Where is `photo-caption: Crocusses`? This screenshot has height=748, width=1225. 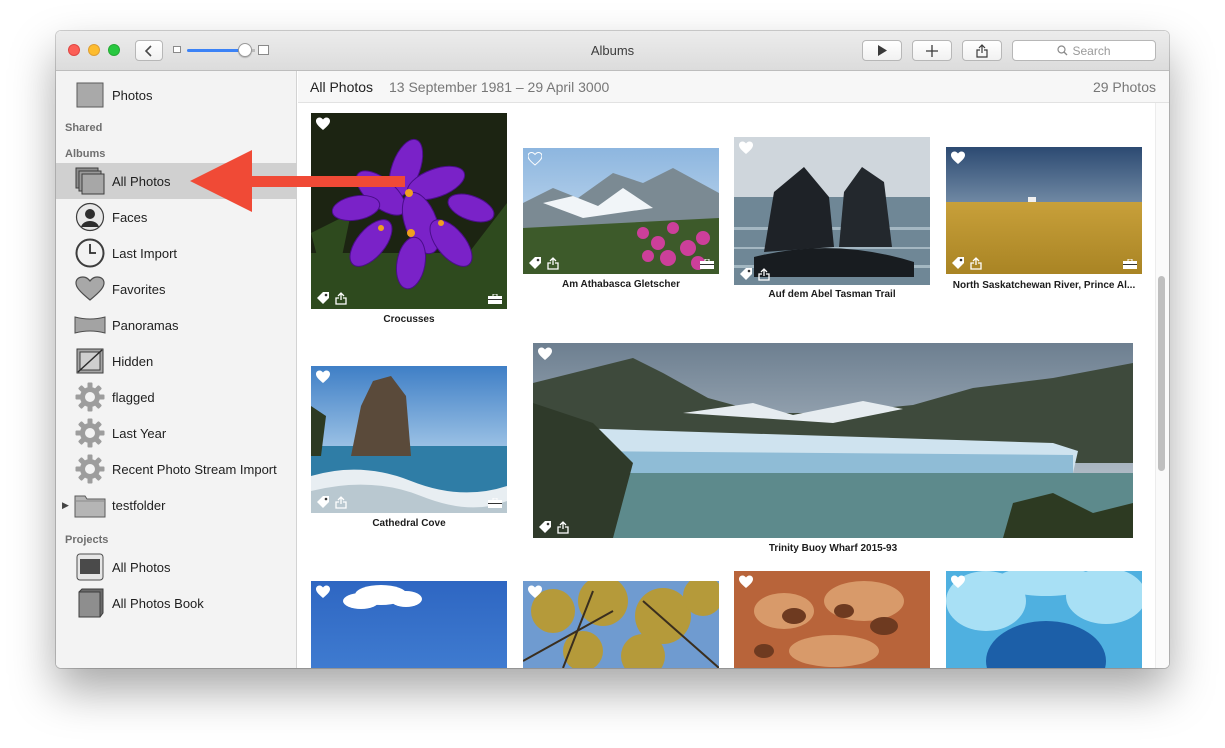
photo-caption: Crocusses is located at coordinates (409, 319).